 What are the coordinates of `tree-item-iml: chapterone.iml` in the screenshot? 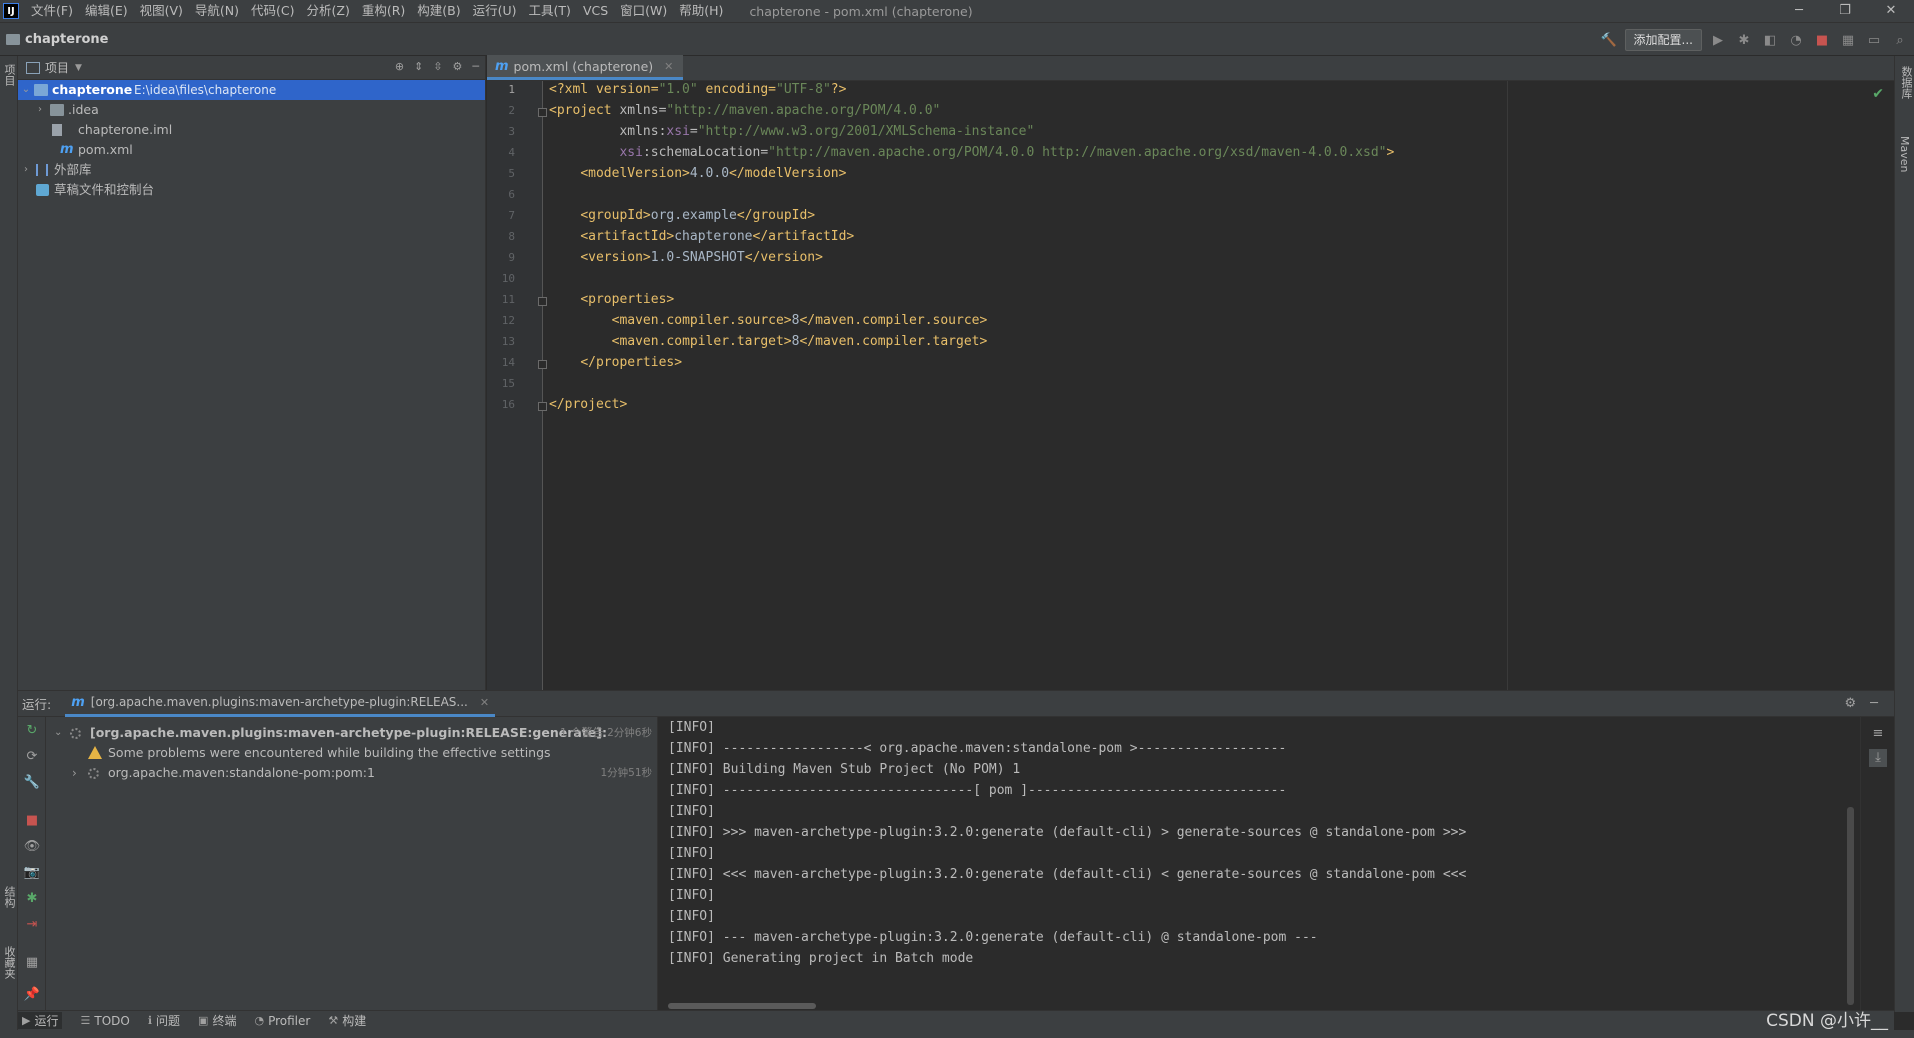 It's located at (251, 130).